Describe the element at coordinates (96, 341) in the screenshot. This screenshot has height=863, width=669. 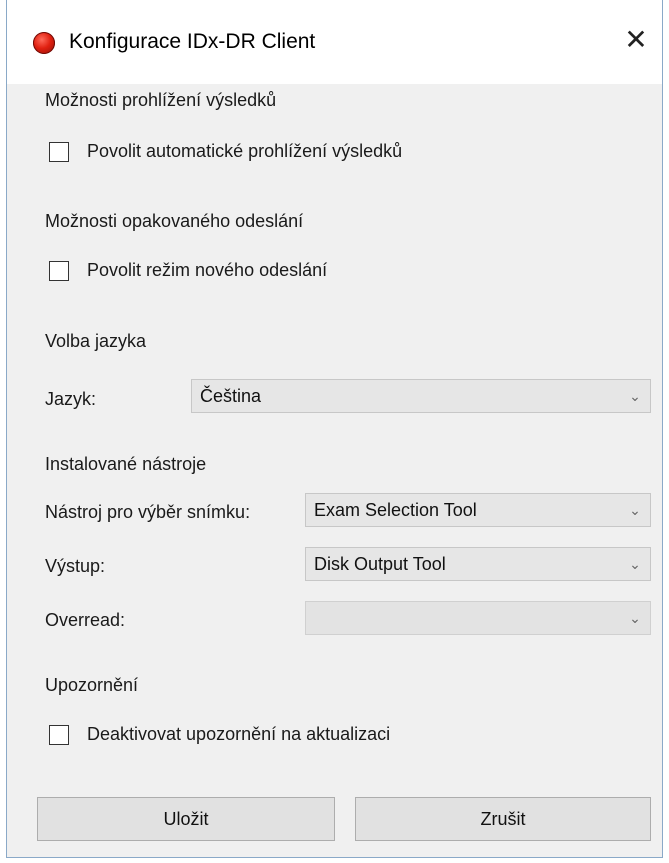
I see `language-section-label: Volba jazyka` at that location.